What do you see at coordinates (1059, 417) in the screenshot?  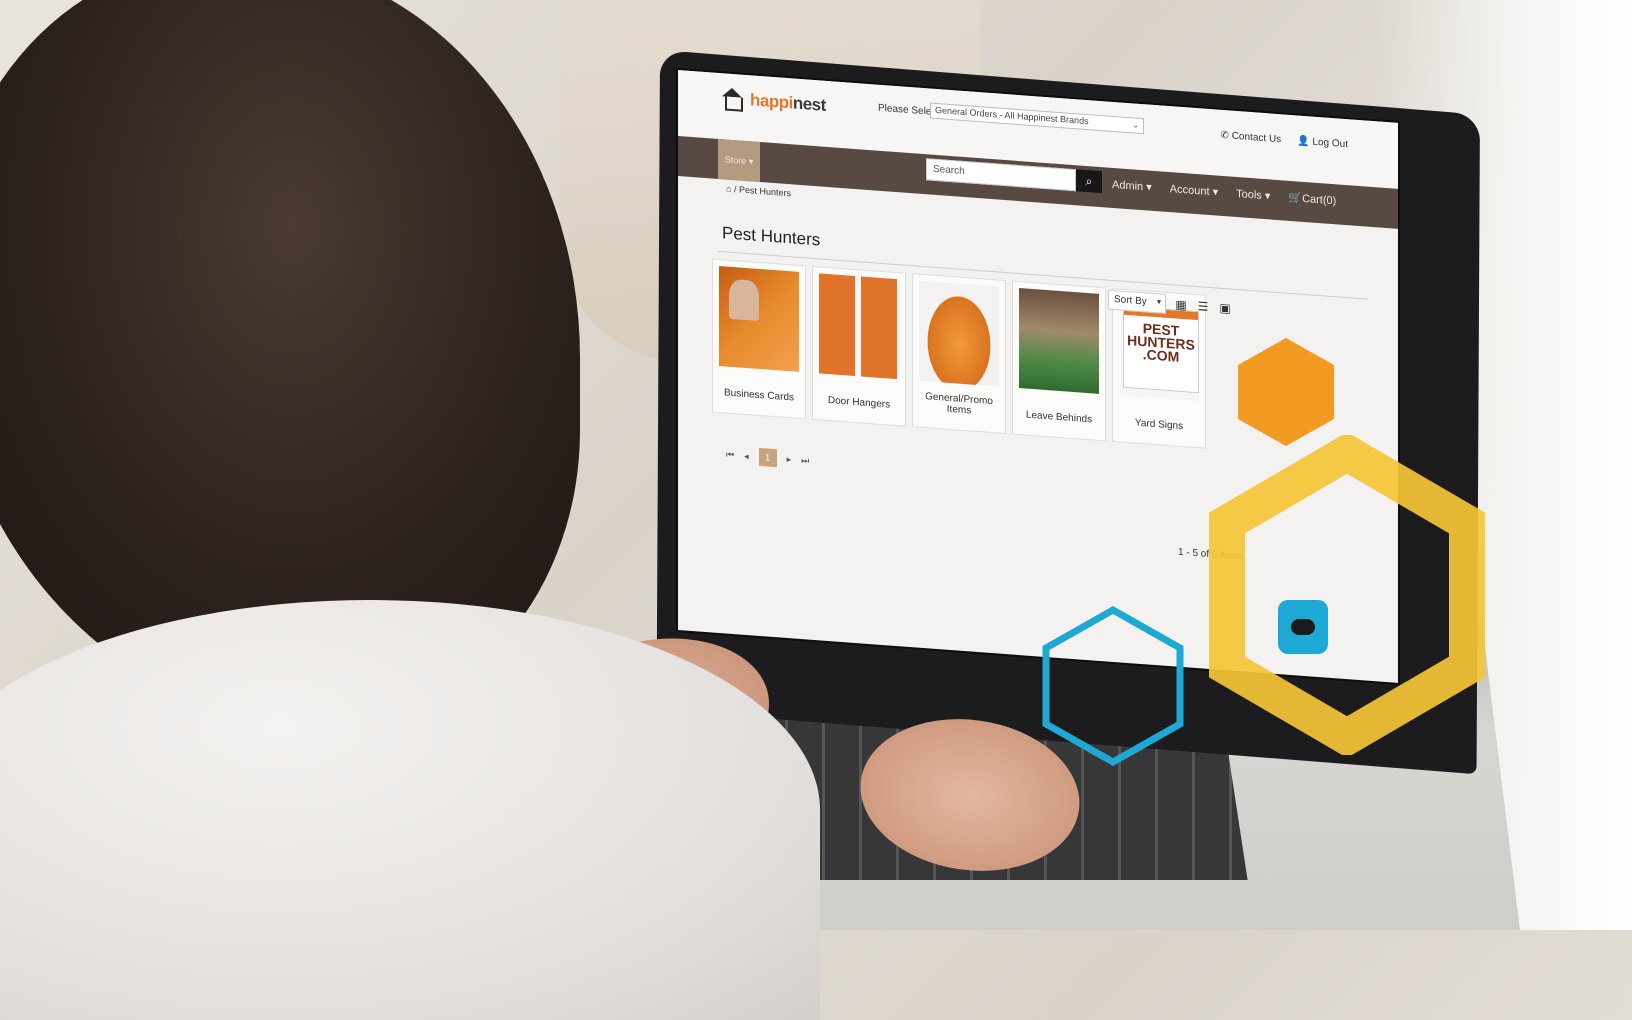 I see `product-label: Leave Behinds` at bounding box center [1059, 417].